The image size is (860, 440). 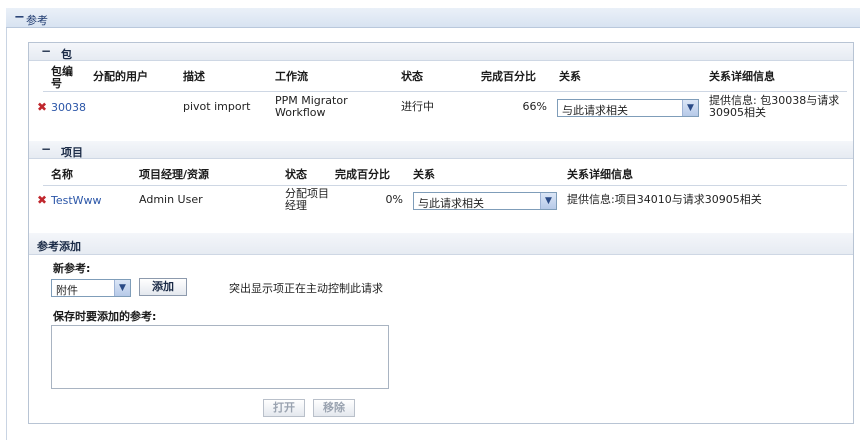 I want to click on remove-button: 移除, so click(x=334, y=408).